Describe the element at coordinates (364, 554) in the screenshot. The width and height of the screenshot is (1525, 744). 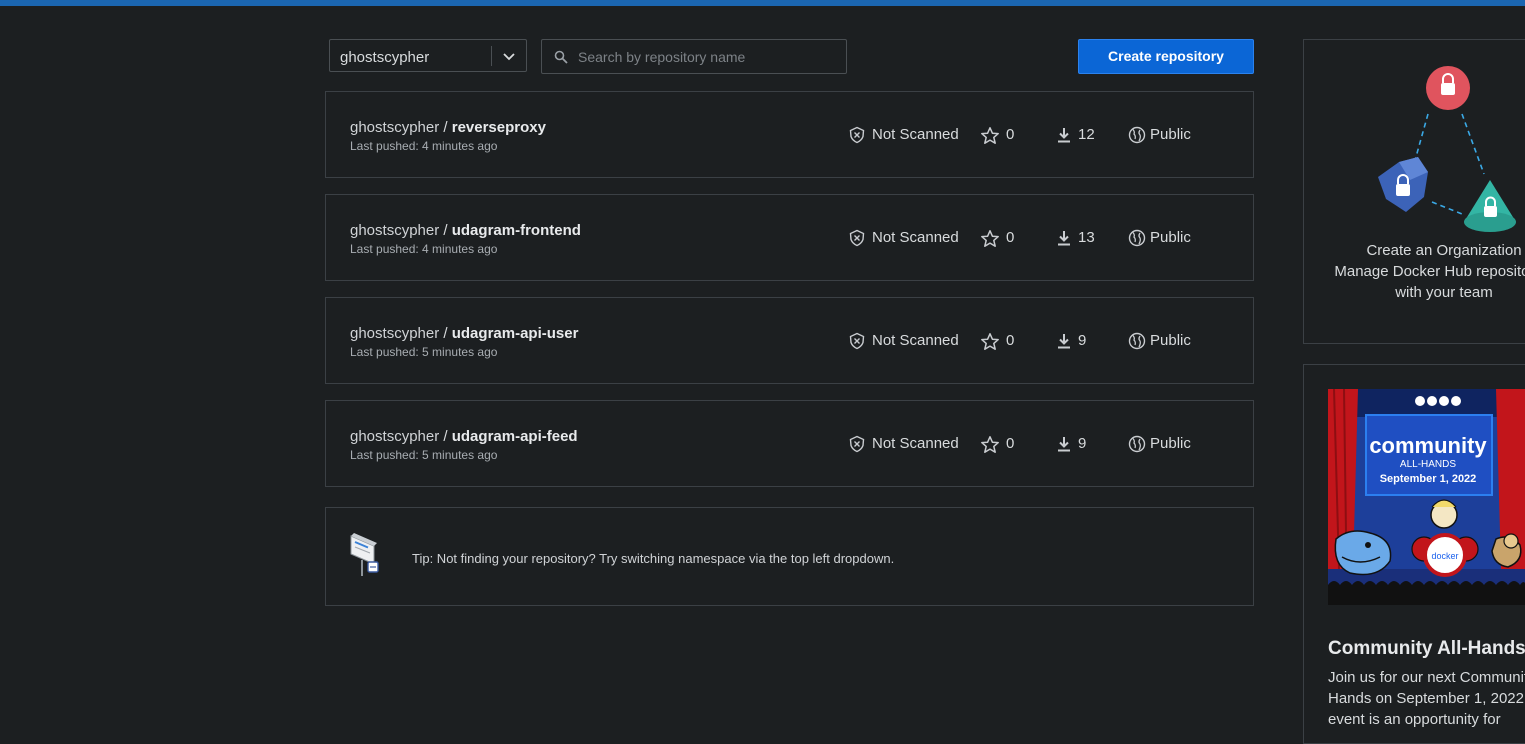
I see `repository-illustration-icon` at that location.